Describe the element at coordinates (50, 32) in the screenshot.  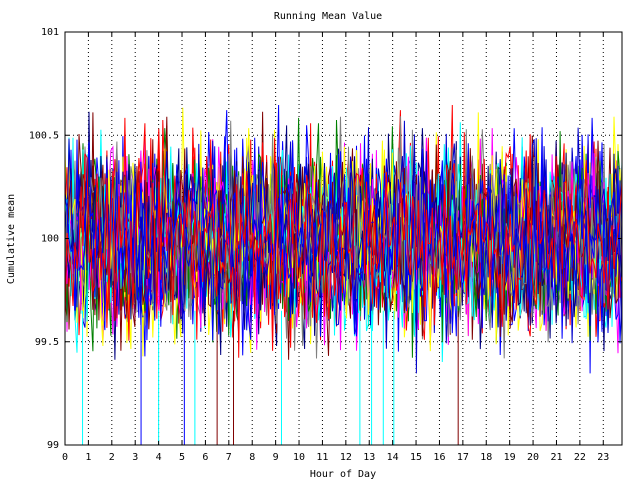
I see `y-tick-label: 101` at that location.